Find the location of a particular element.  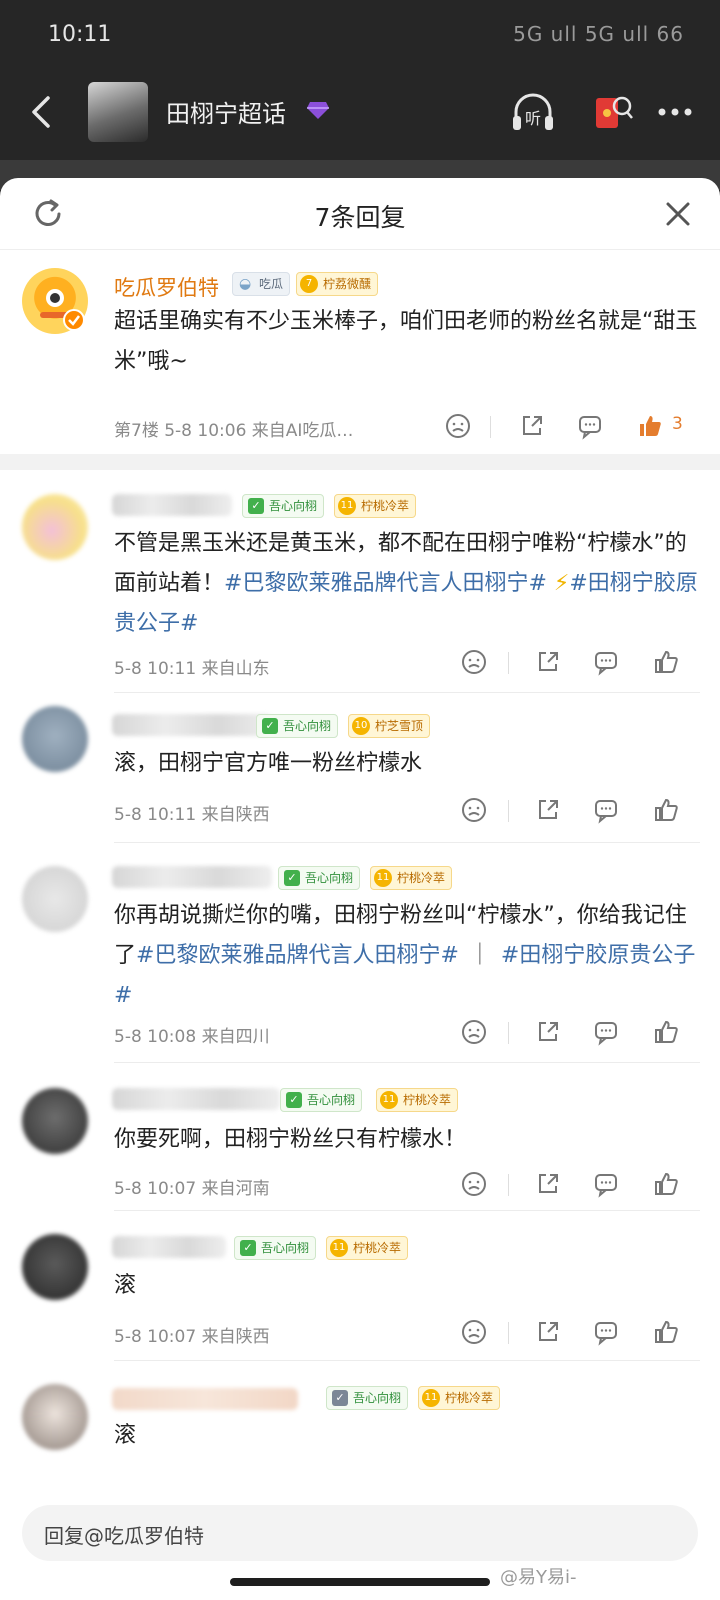

comment-text: 超话里确实有不少玉米棒子，咱们田老师的粉丝名就是“甜玉米”哦~ is located at coordinates (406, 341).